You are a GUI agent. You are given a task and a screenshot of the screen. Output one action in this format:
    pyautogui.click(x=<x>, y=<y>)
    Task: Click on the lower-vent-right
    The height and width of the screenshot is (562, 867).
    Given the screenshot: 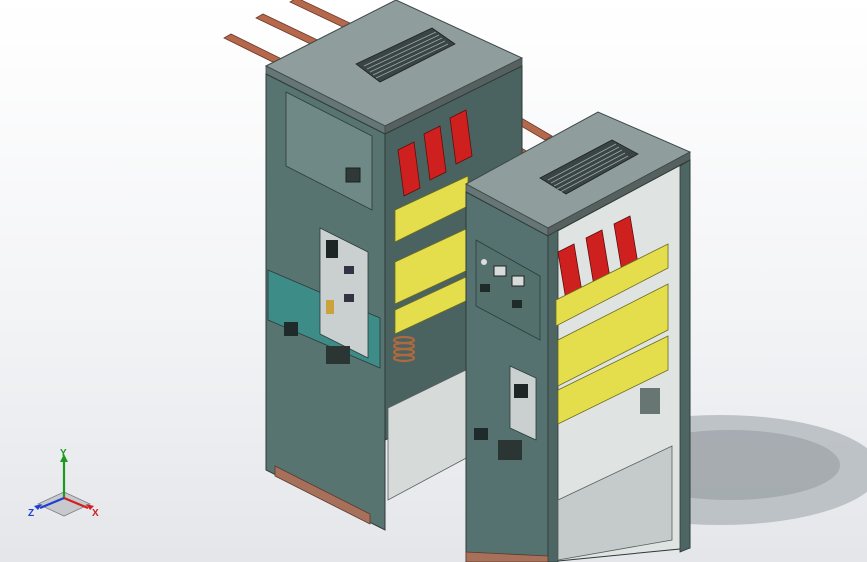 What is the action you would take?
    pyautogui.click(x=510, y=450)
    